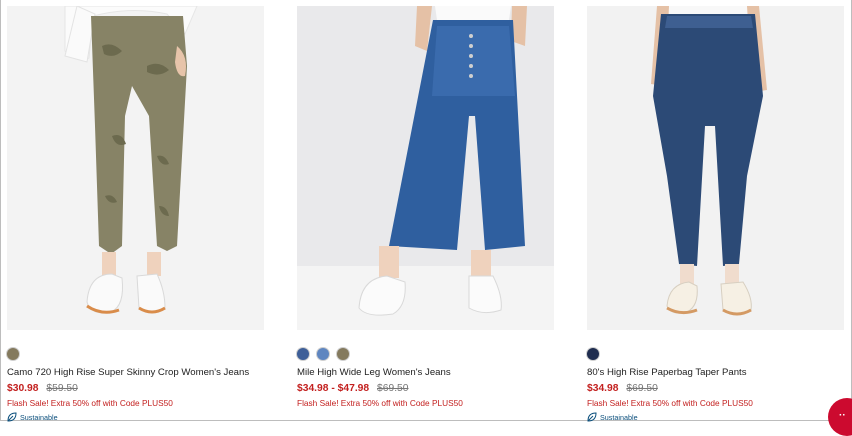 The width and height of the screenshot is (852, 436). I want to click on product-price: $34.98 $69.50, so click(715, 388).